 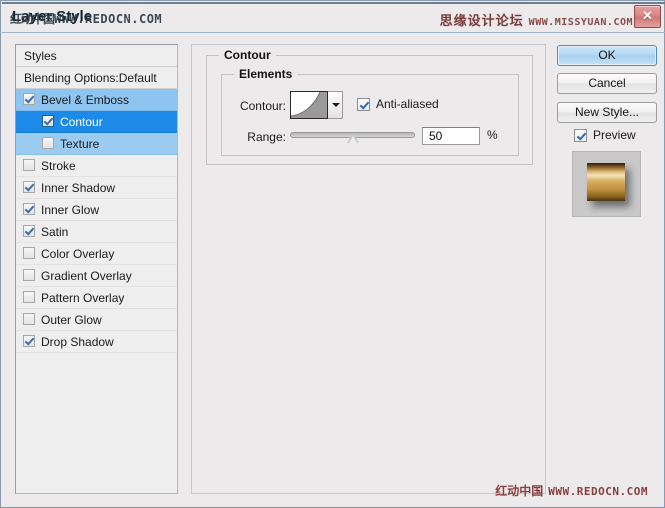 What do you see at coordinates (363, 104) in the screenshot?
I see `anti-aliased-checkbox-box` at bounding box center [363, 104].